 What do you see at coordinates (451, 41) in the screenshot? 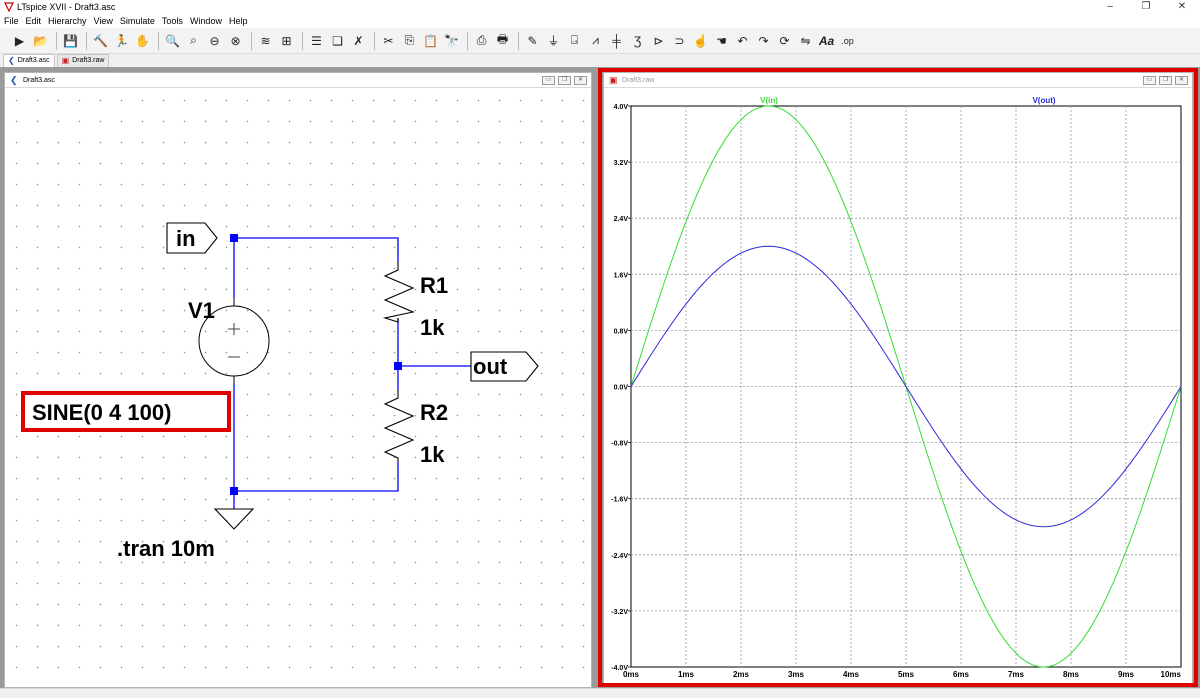
I see `find-icon: 🔭` at bounding box center [451, 41].